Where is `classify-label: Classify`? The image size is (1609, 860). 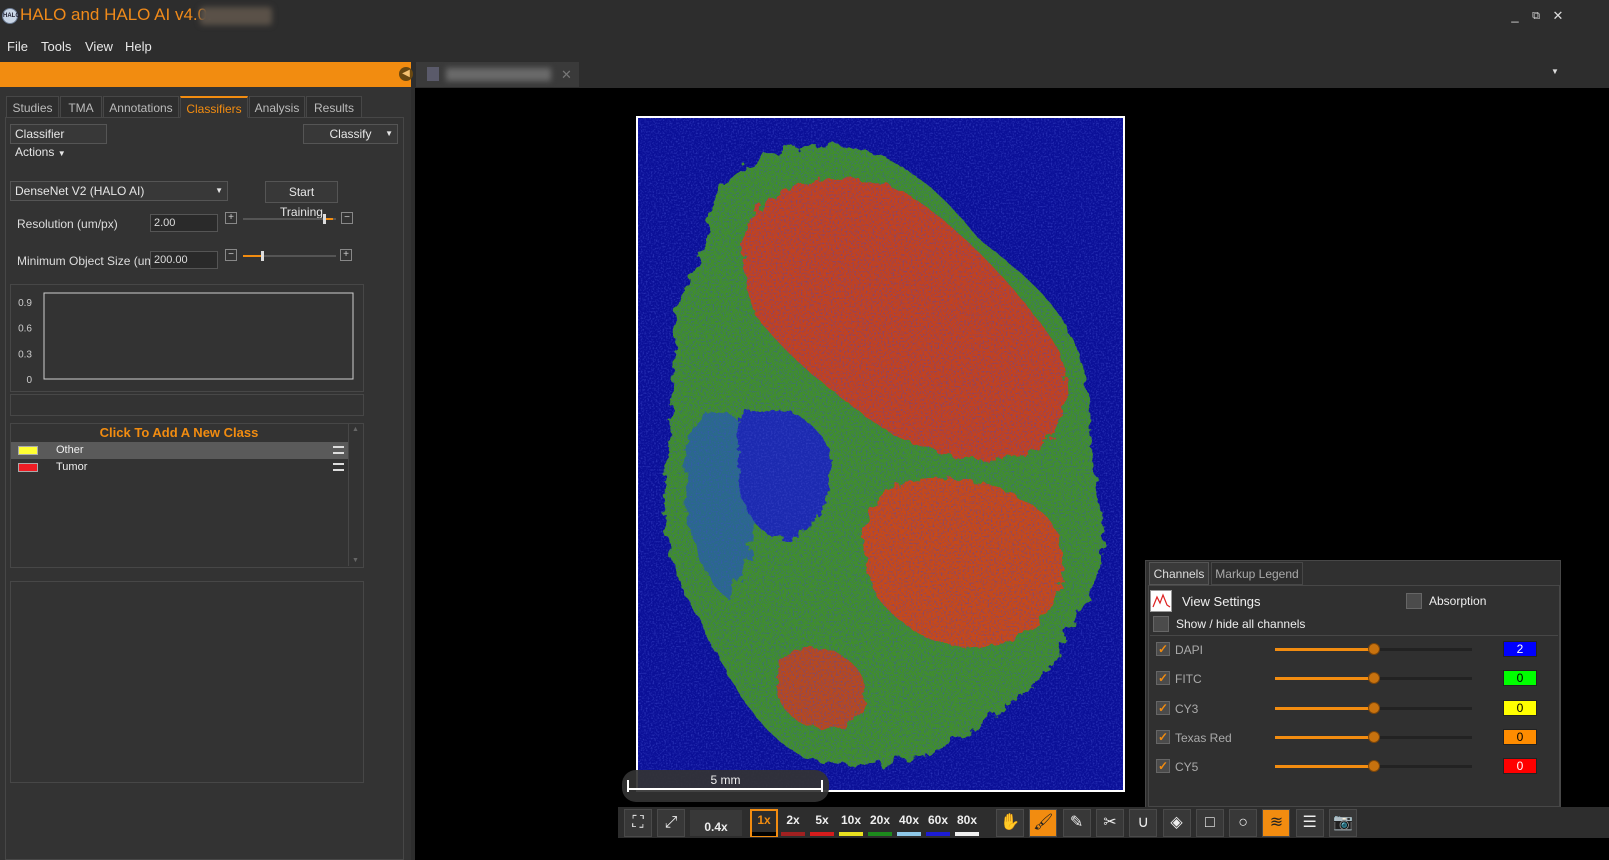
classify-label: Classify is located at coordinates (350, 134).